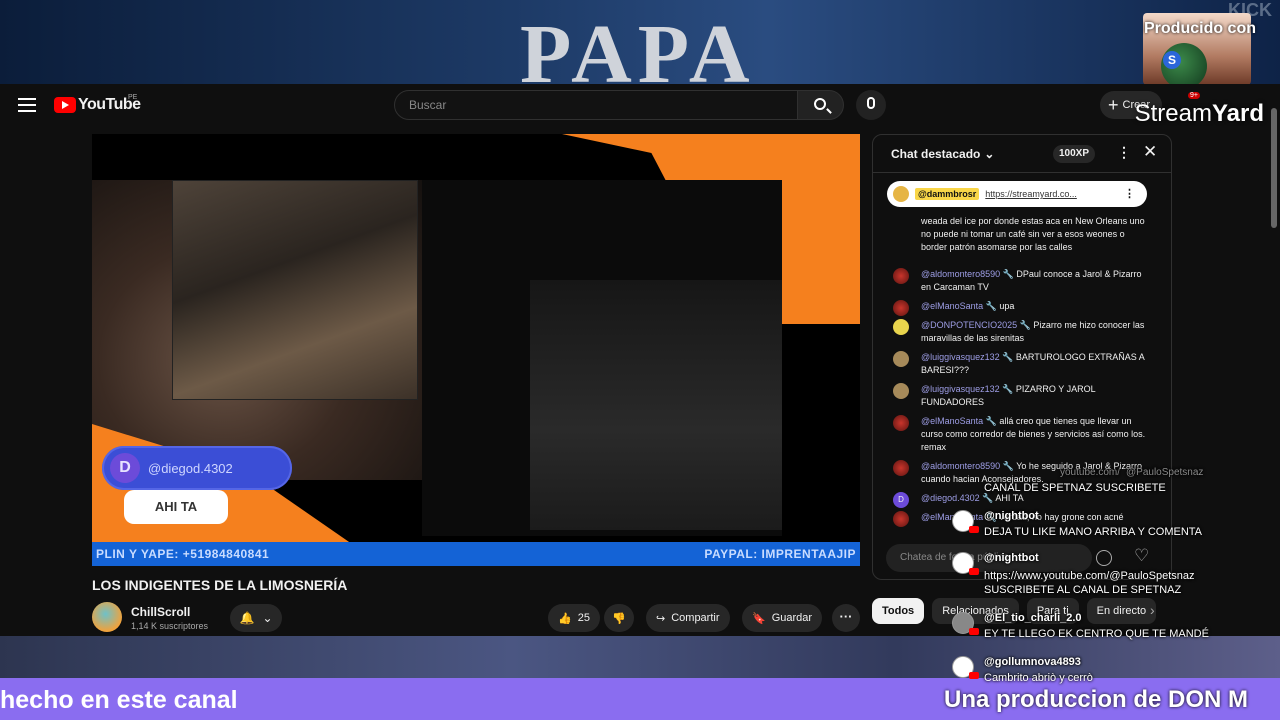 Image resolution: width=1280 pixels, height=720 pixels. Describe the element at coordinates (1274, 168) in the screenshot. I see `page-scroll-thumb` at that location.